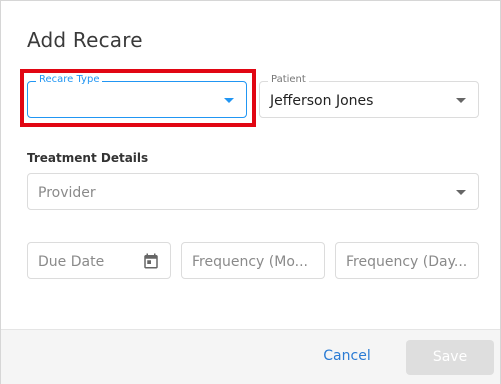 The image size is (501, 384). I want to click on dialog-footer: Cancel Save, so click(250, 356).